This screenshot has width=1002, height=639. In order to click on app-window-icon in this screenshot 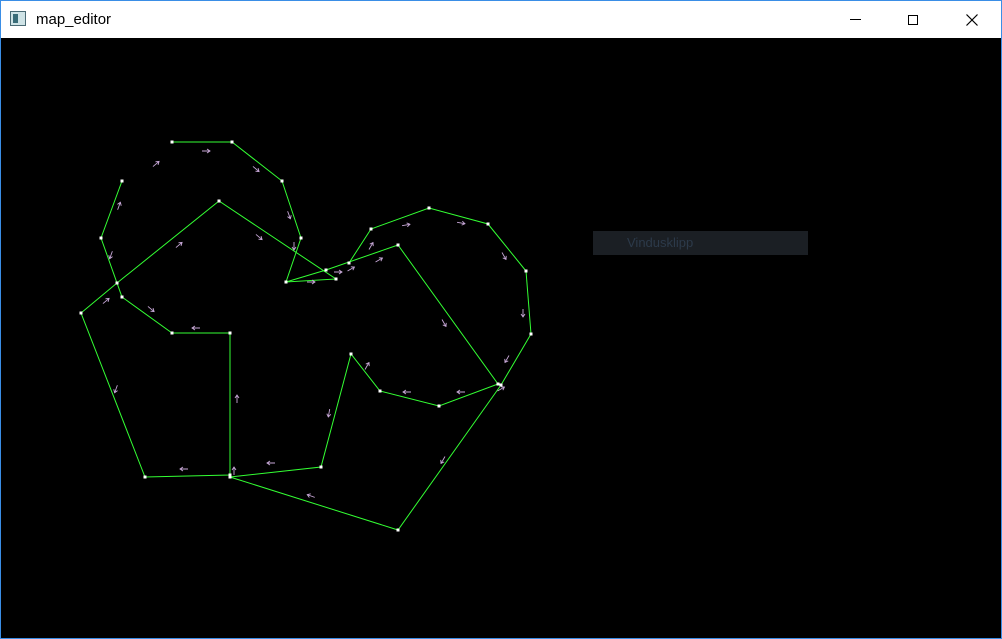, I will do `click(18, 18)`.